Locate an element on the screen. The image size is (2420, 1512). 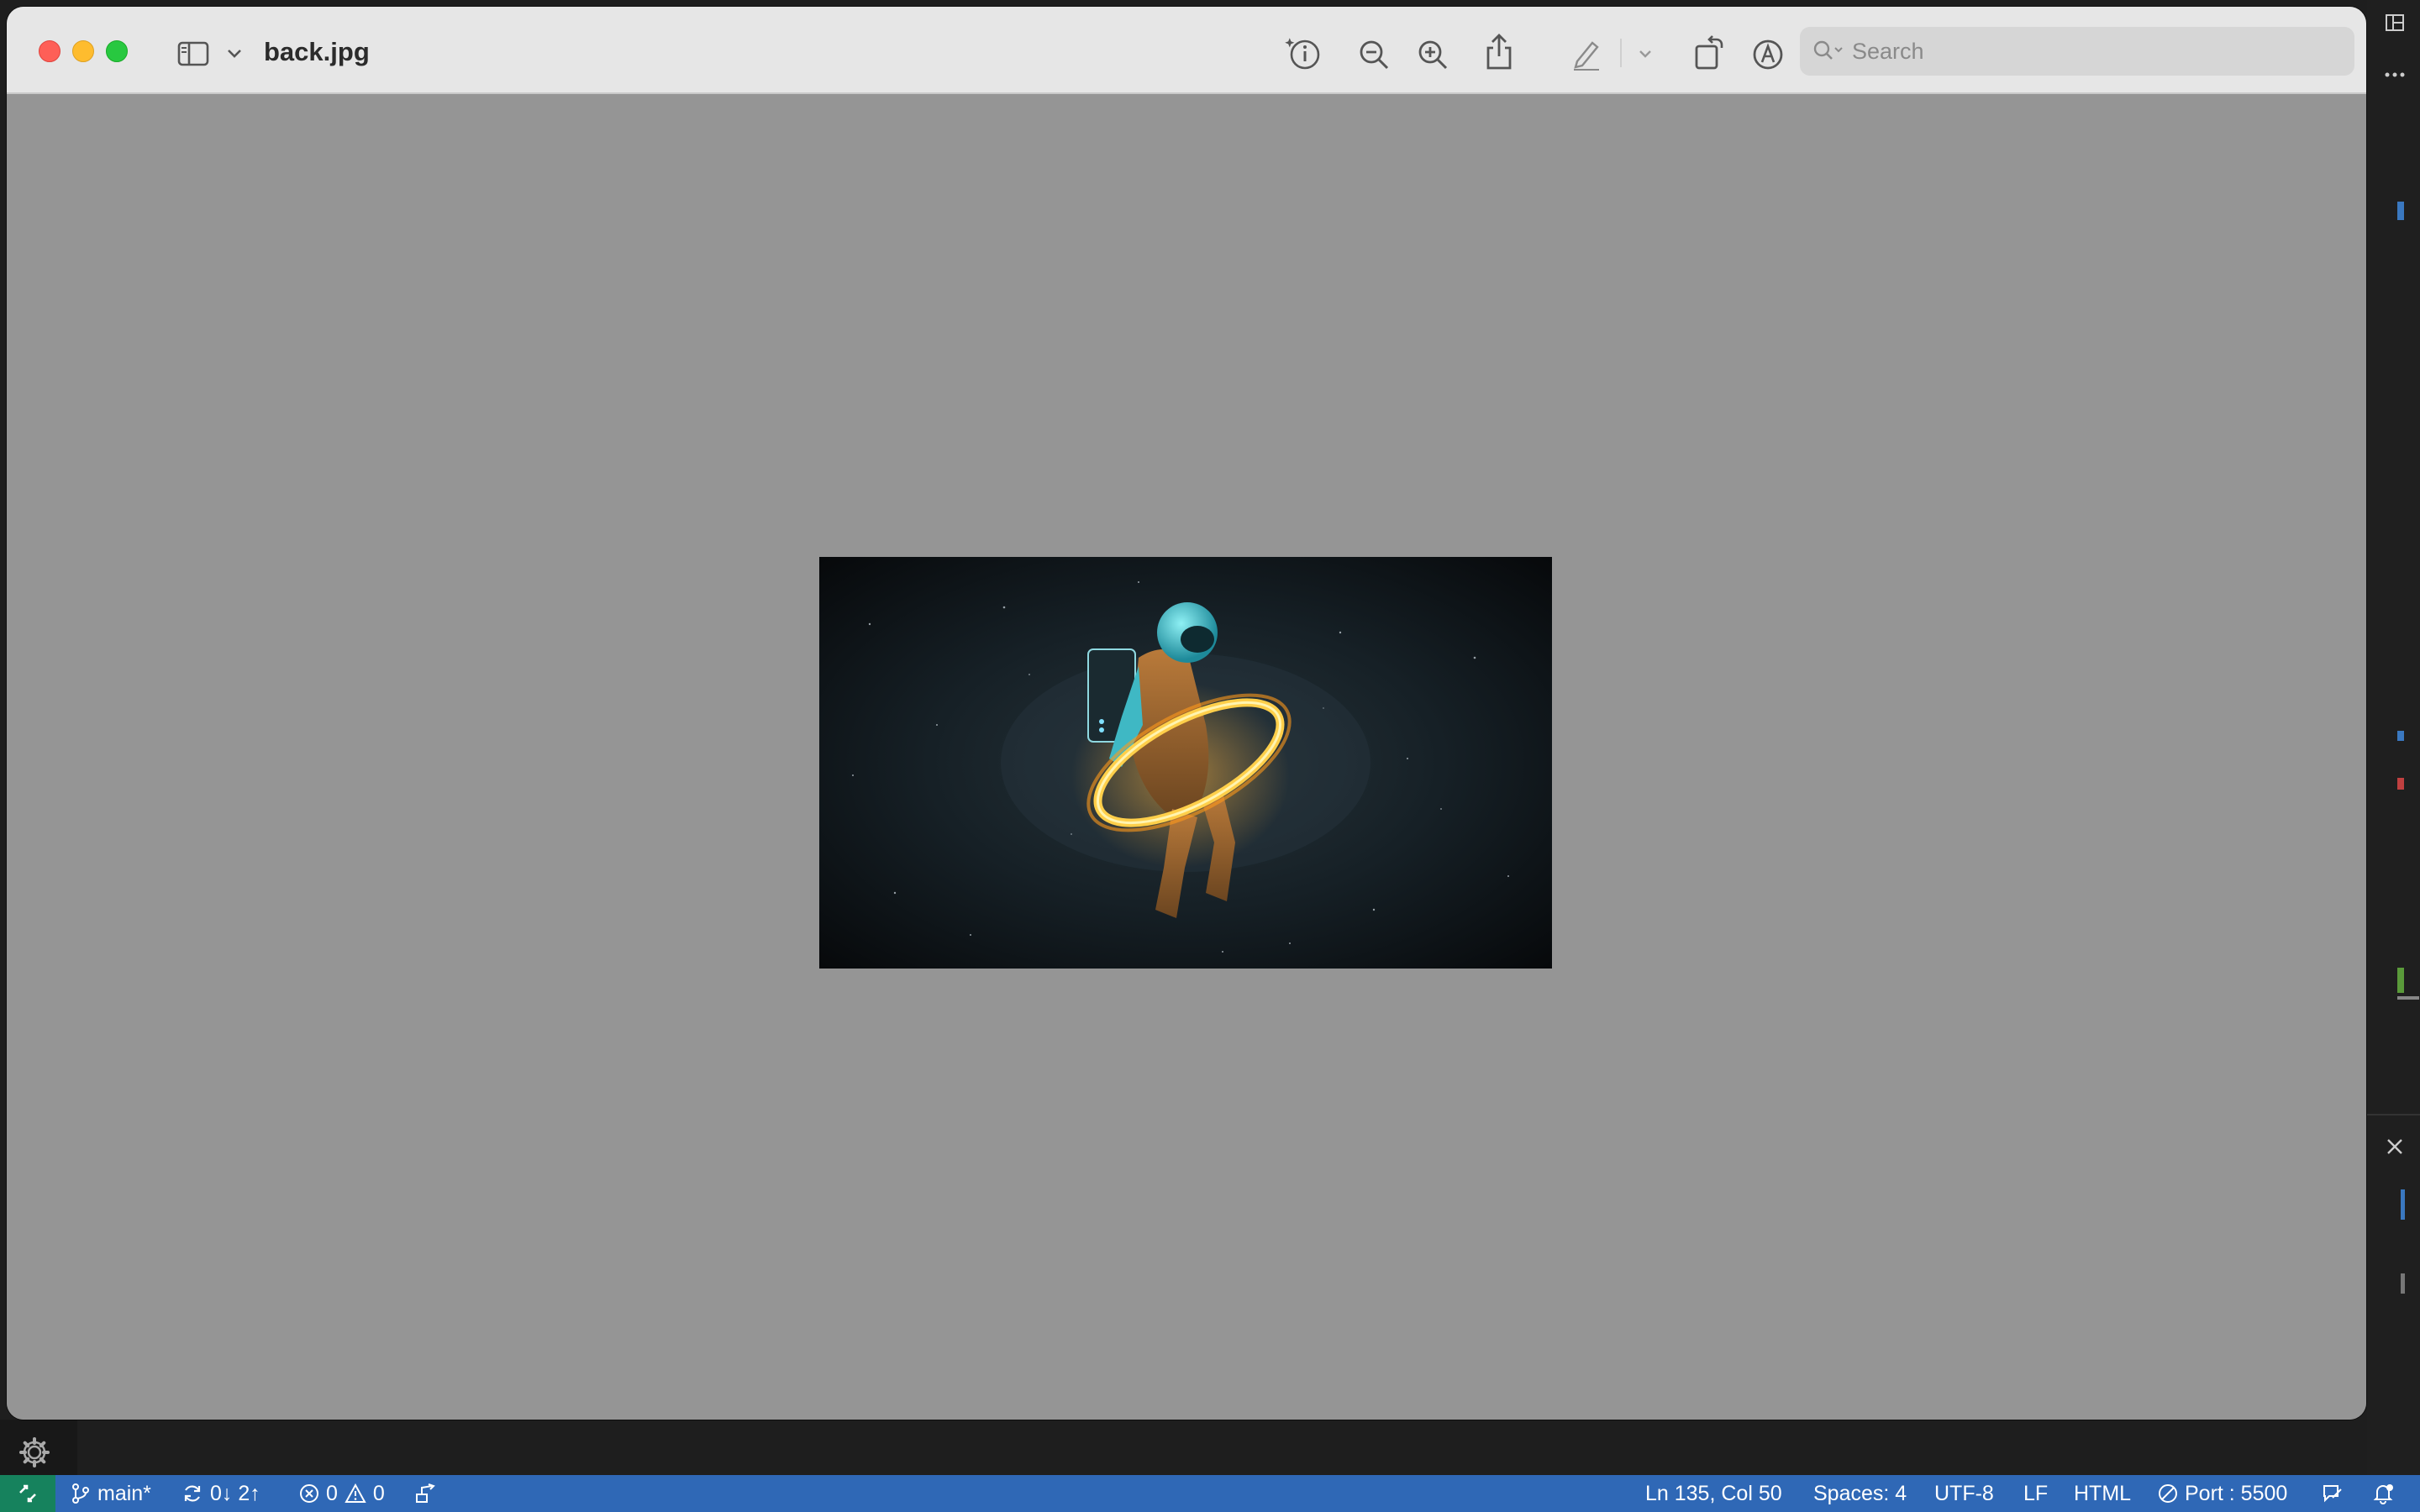
language-mode: HTML is located at coordinates (2102, 1493).